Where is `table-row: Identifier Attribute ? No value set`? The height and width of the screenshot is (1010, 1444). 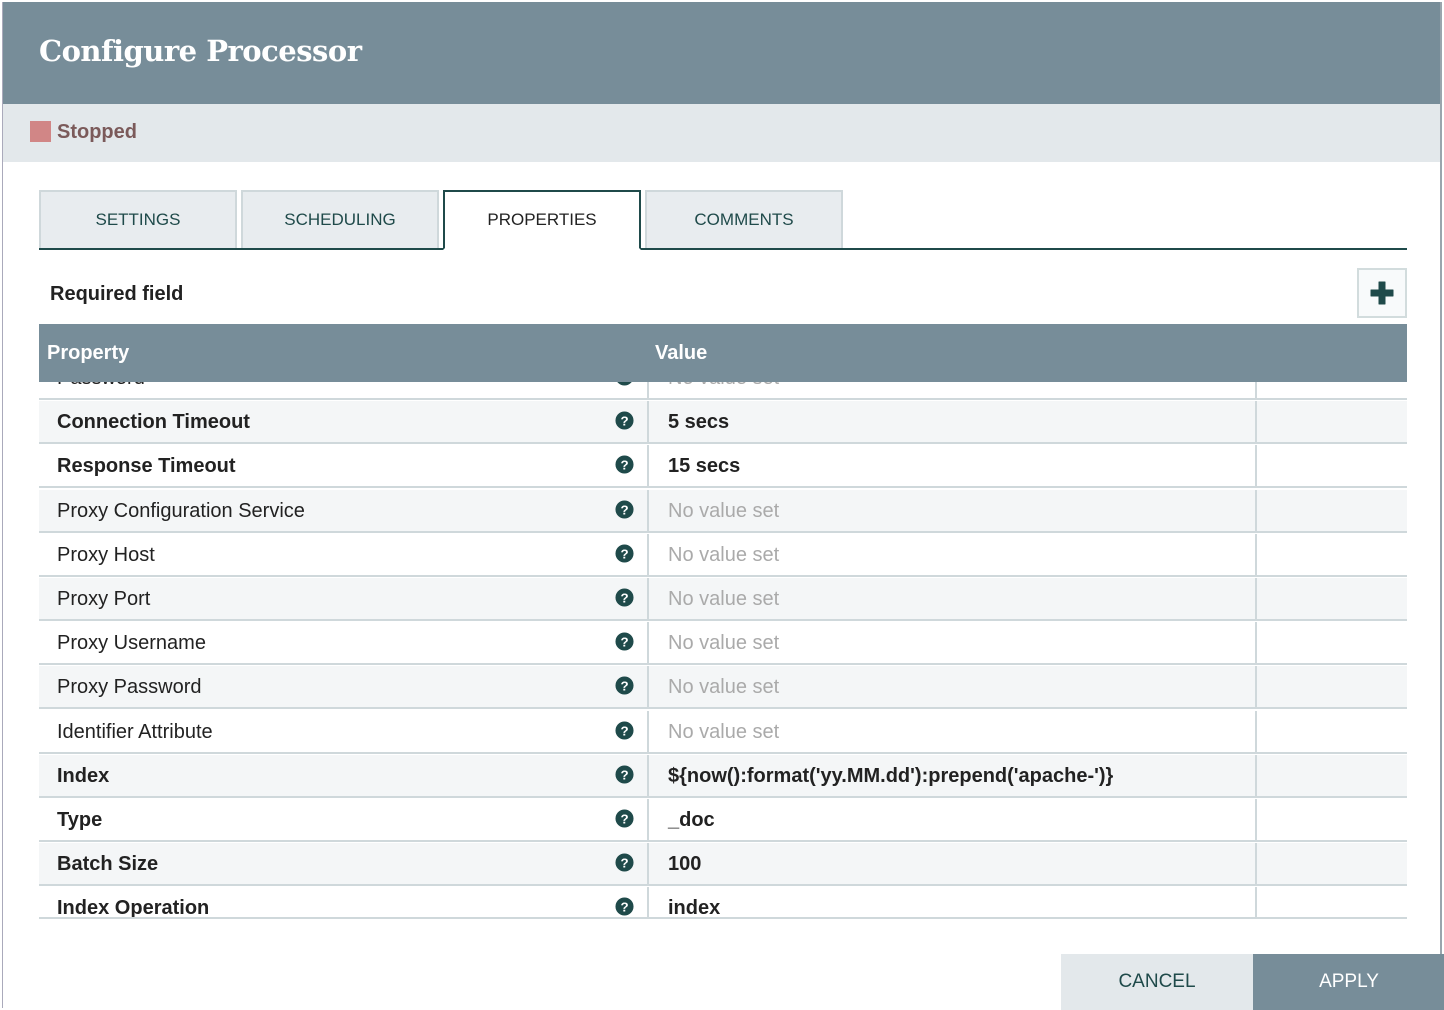 table-row: Identifier Attribute ? No value set is located at coordinates (723, 732).